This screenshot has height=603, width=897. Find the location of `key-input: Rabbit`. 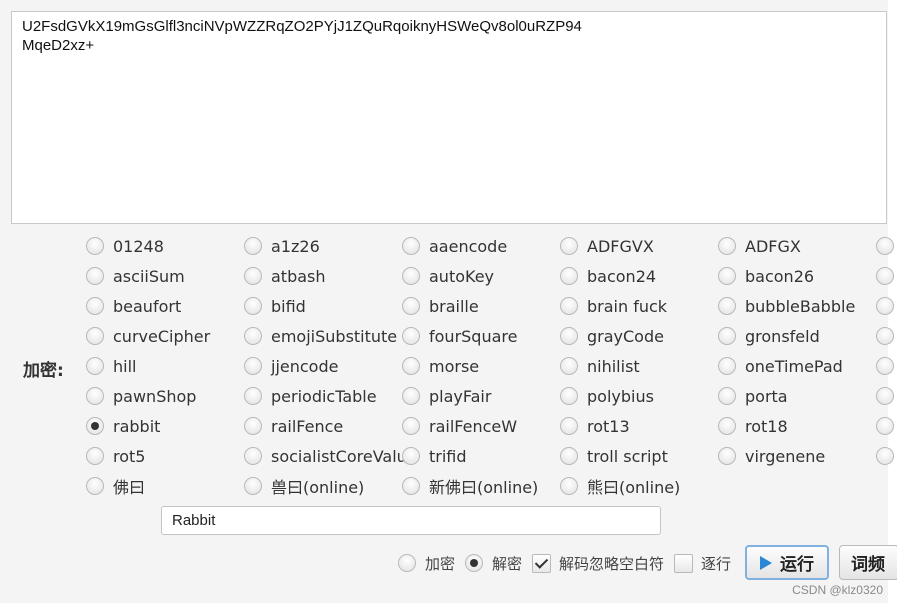

key-input: Rabbit is located at coordinates (411, 520).